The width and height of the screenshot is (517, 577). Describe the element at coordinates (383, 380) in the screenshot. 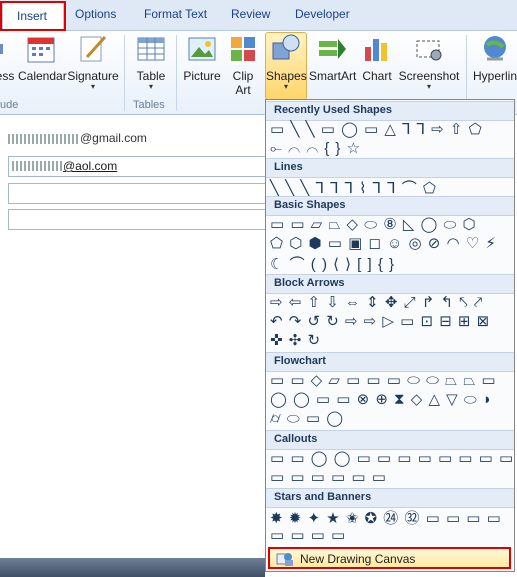

I see `shape-row: ▭ ▭ ◇ ▱ ▭ ▭ ▭ ⬭ ⬭ ⏢ ⏢ ▭` at that location.